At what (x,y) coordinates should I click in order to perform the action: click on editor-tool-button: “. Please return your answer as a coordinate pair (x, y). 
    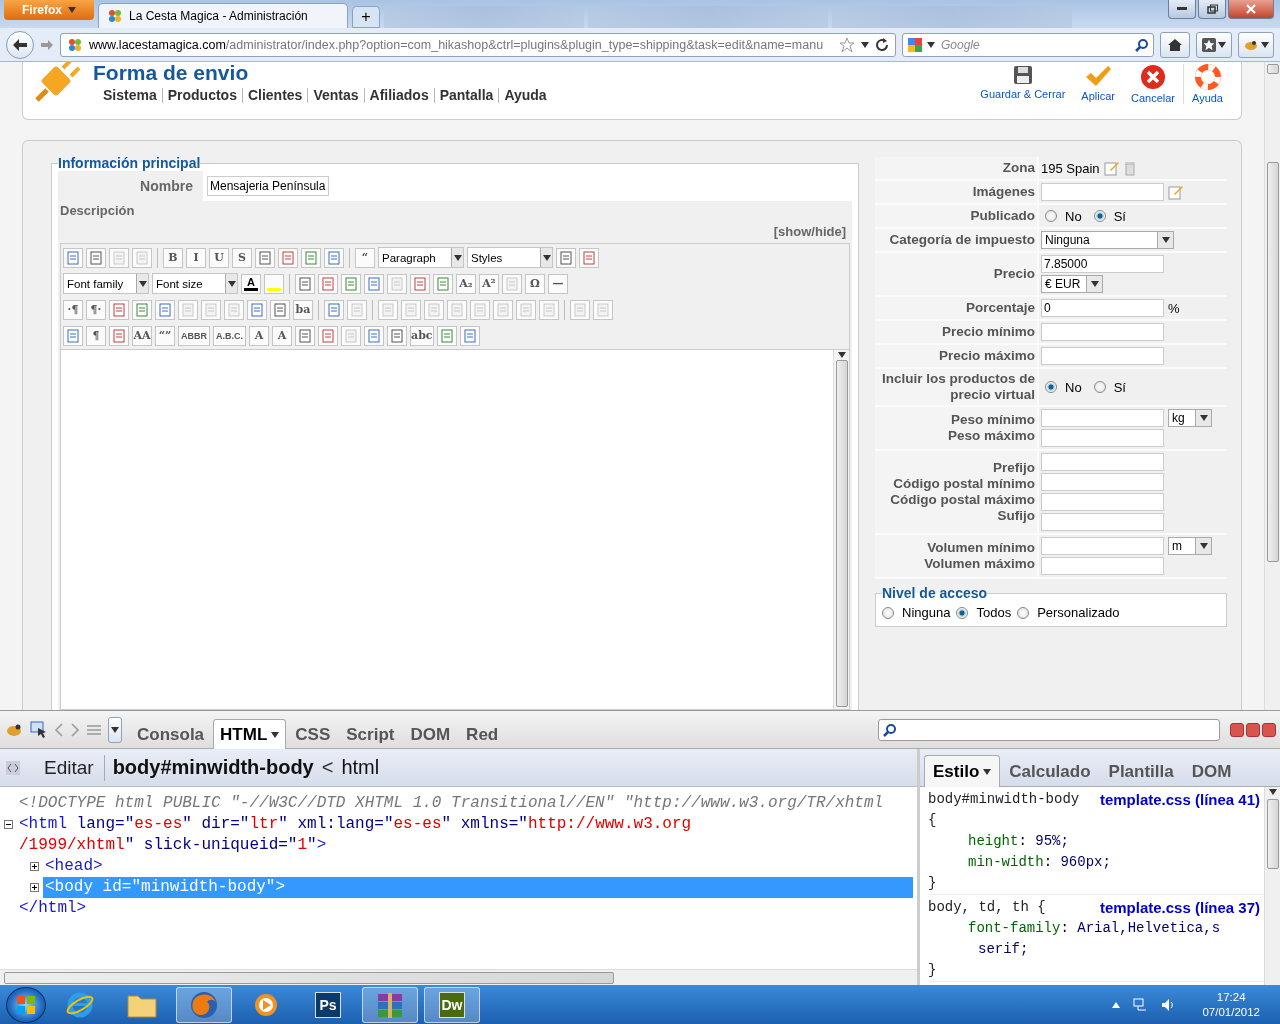
    Looking at the image, I should click on (365, 257).